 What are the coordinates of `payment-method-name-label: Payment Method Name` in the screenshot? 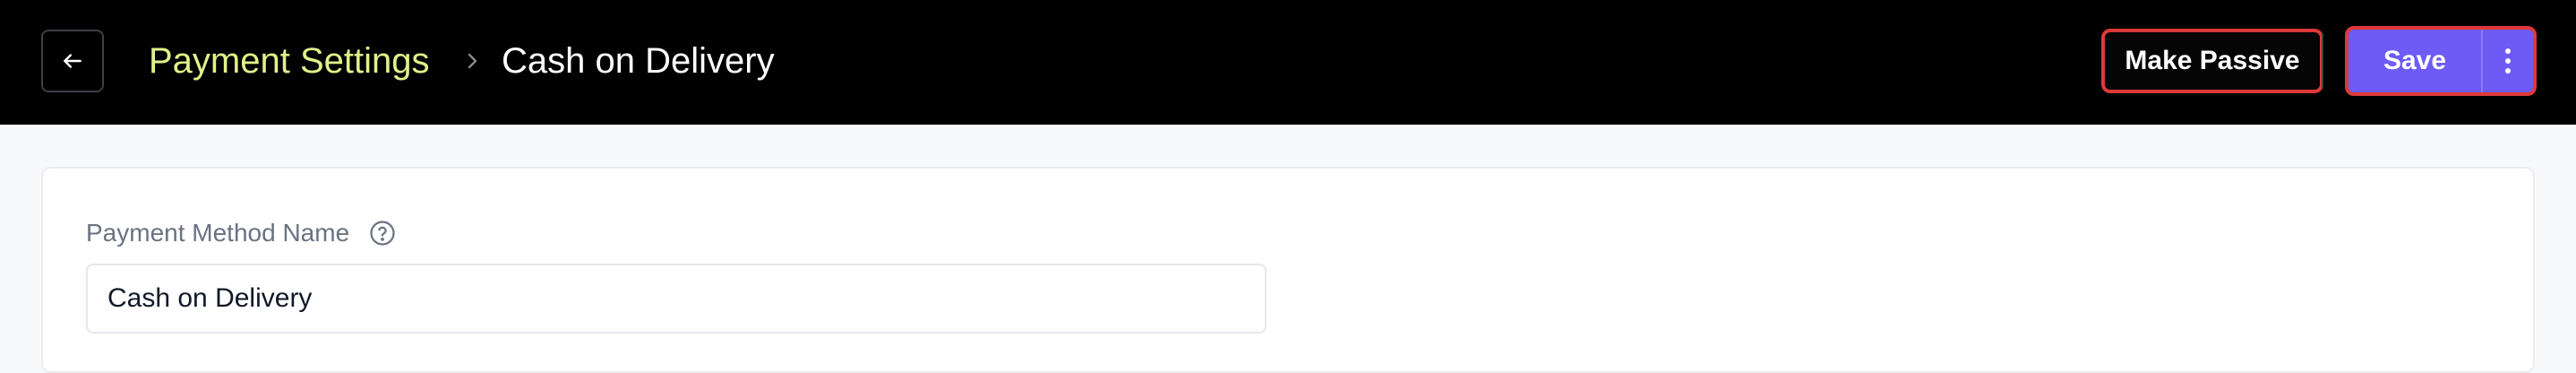 It's located at (218, 233).